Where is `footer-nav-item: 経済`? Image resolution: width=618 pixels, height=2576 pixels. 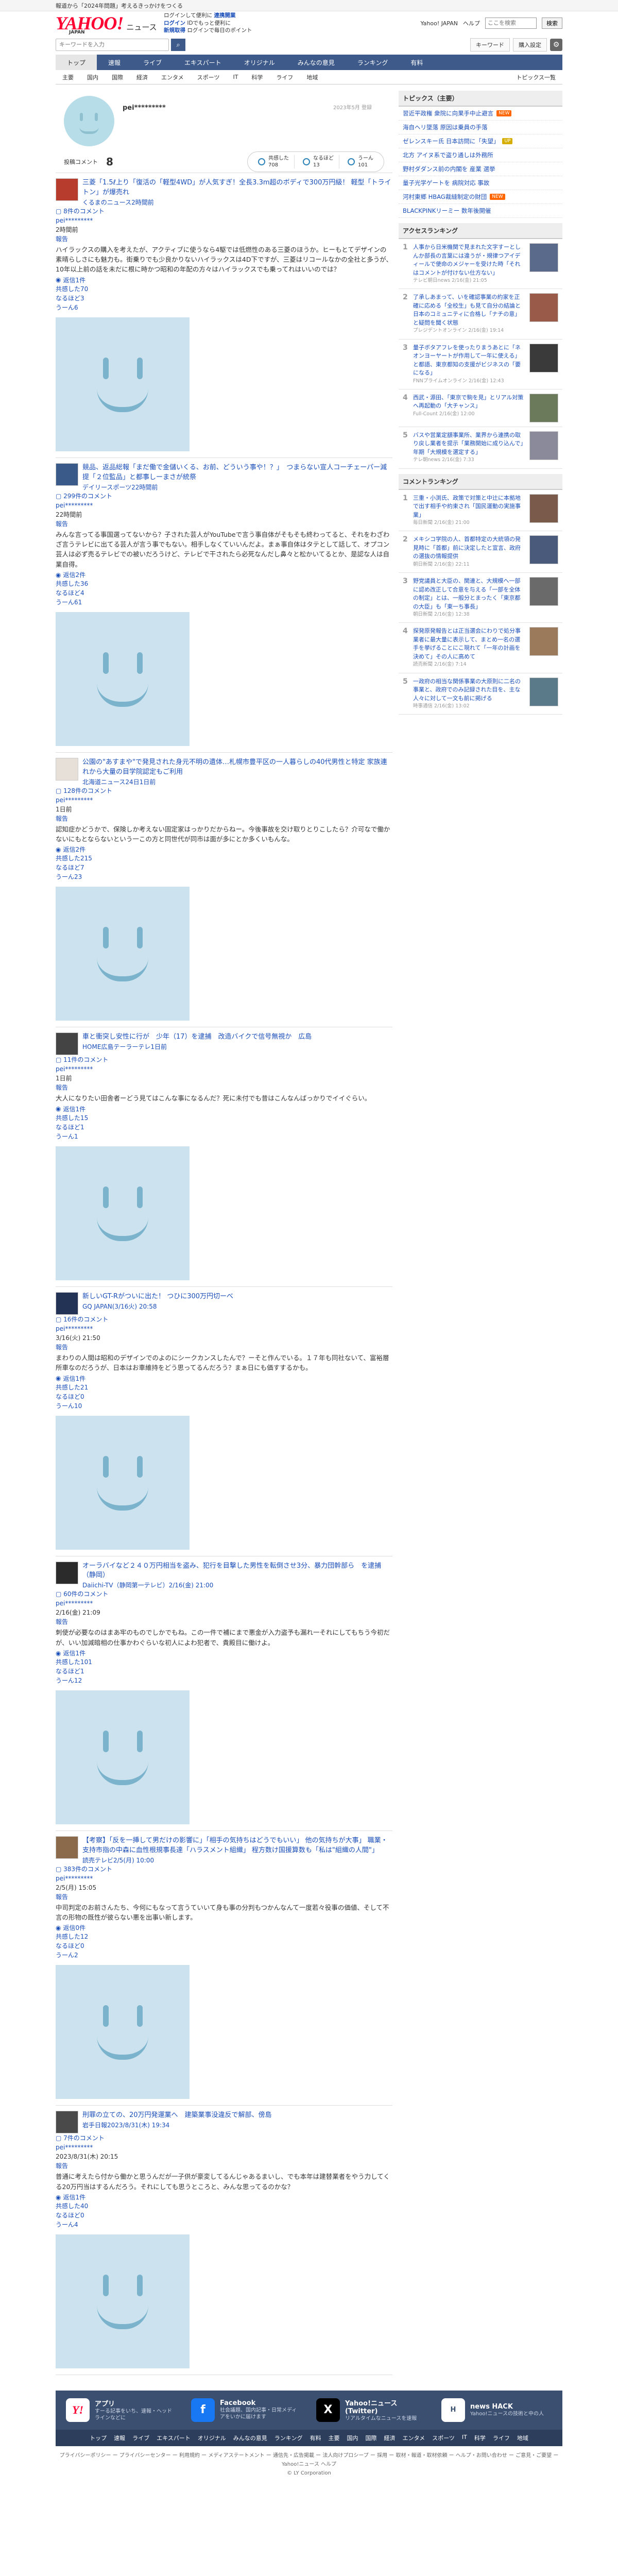
footer-nav-item: 経済 is located at coordinates (389, 2438).